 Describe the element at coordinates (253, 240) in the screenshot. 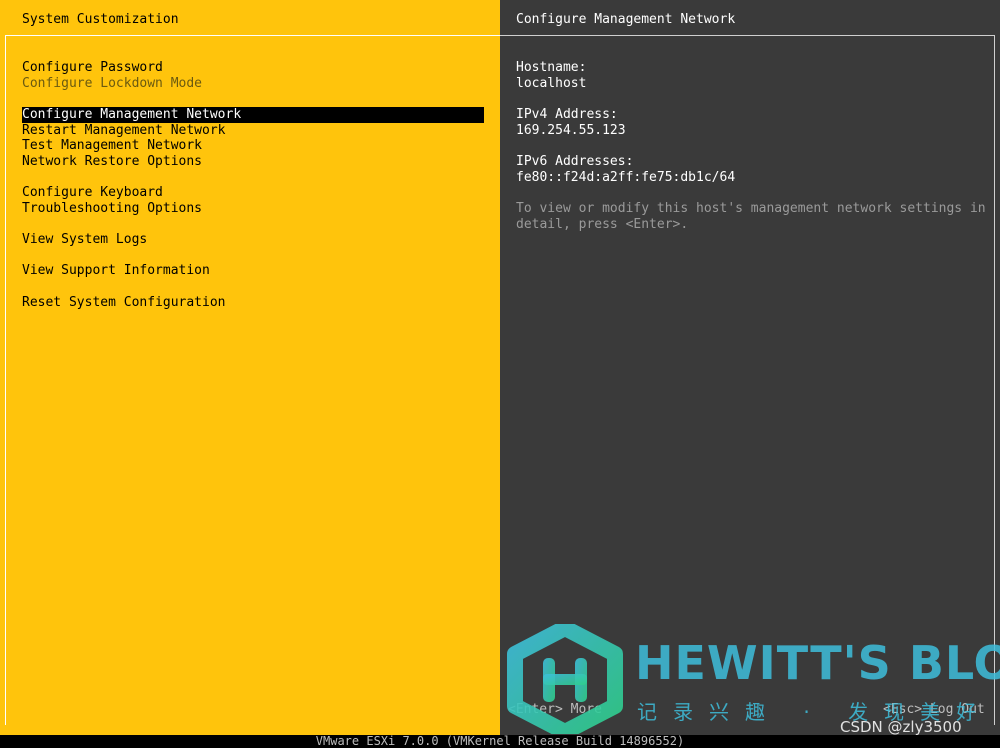

I see `menu-item-view-system-logs: View System Logs` at that location.